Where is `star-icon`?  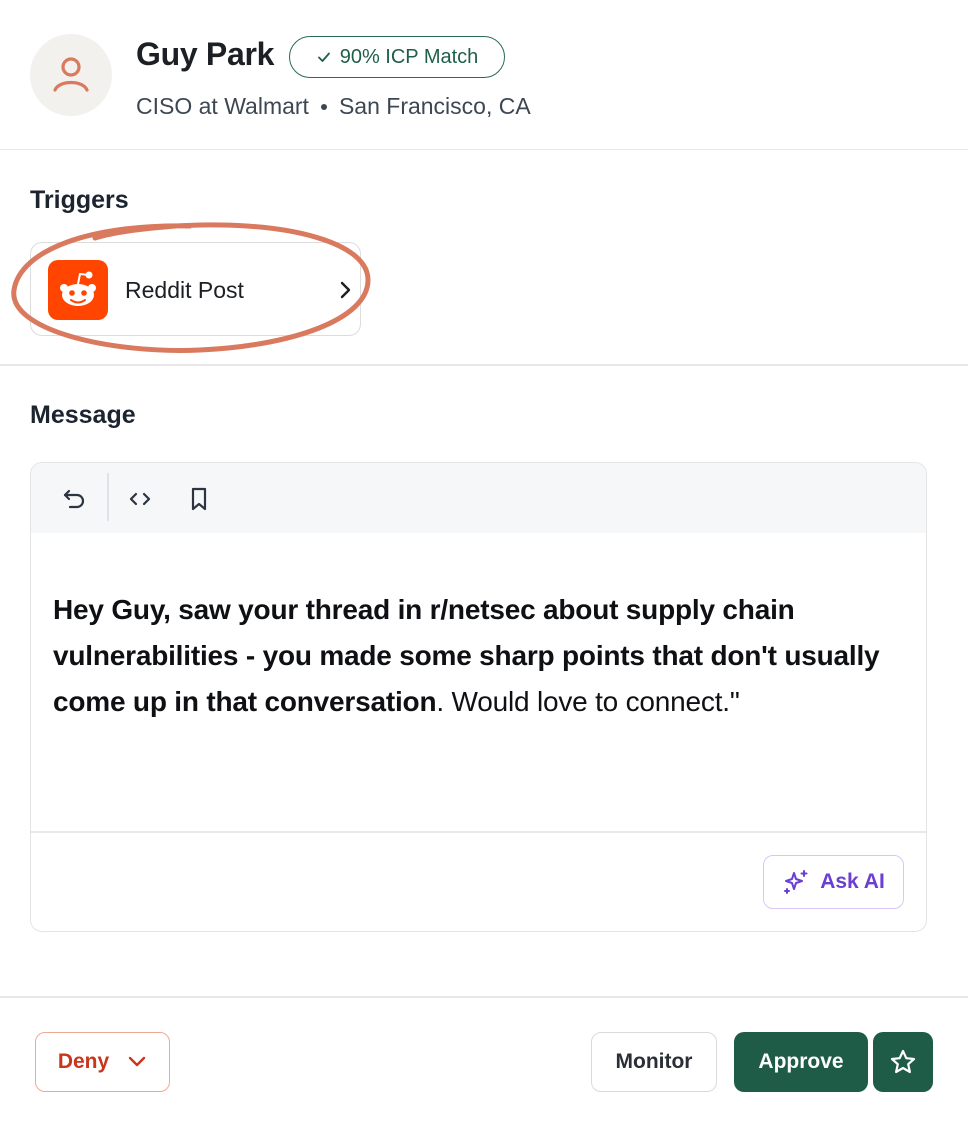
star-icon is located at coordinates (903, 1061).